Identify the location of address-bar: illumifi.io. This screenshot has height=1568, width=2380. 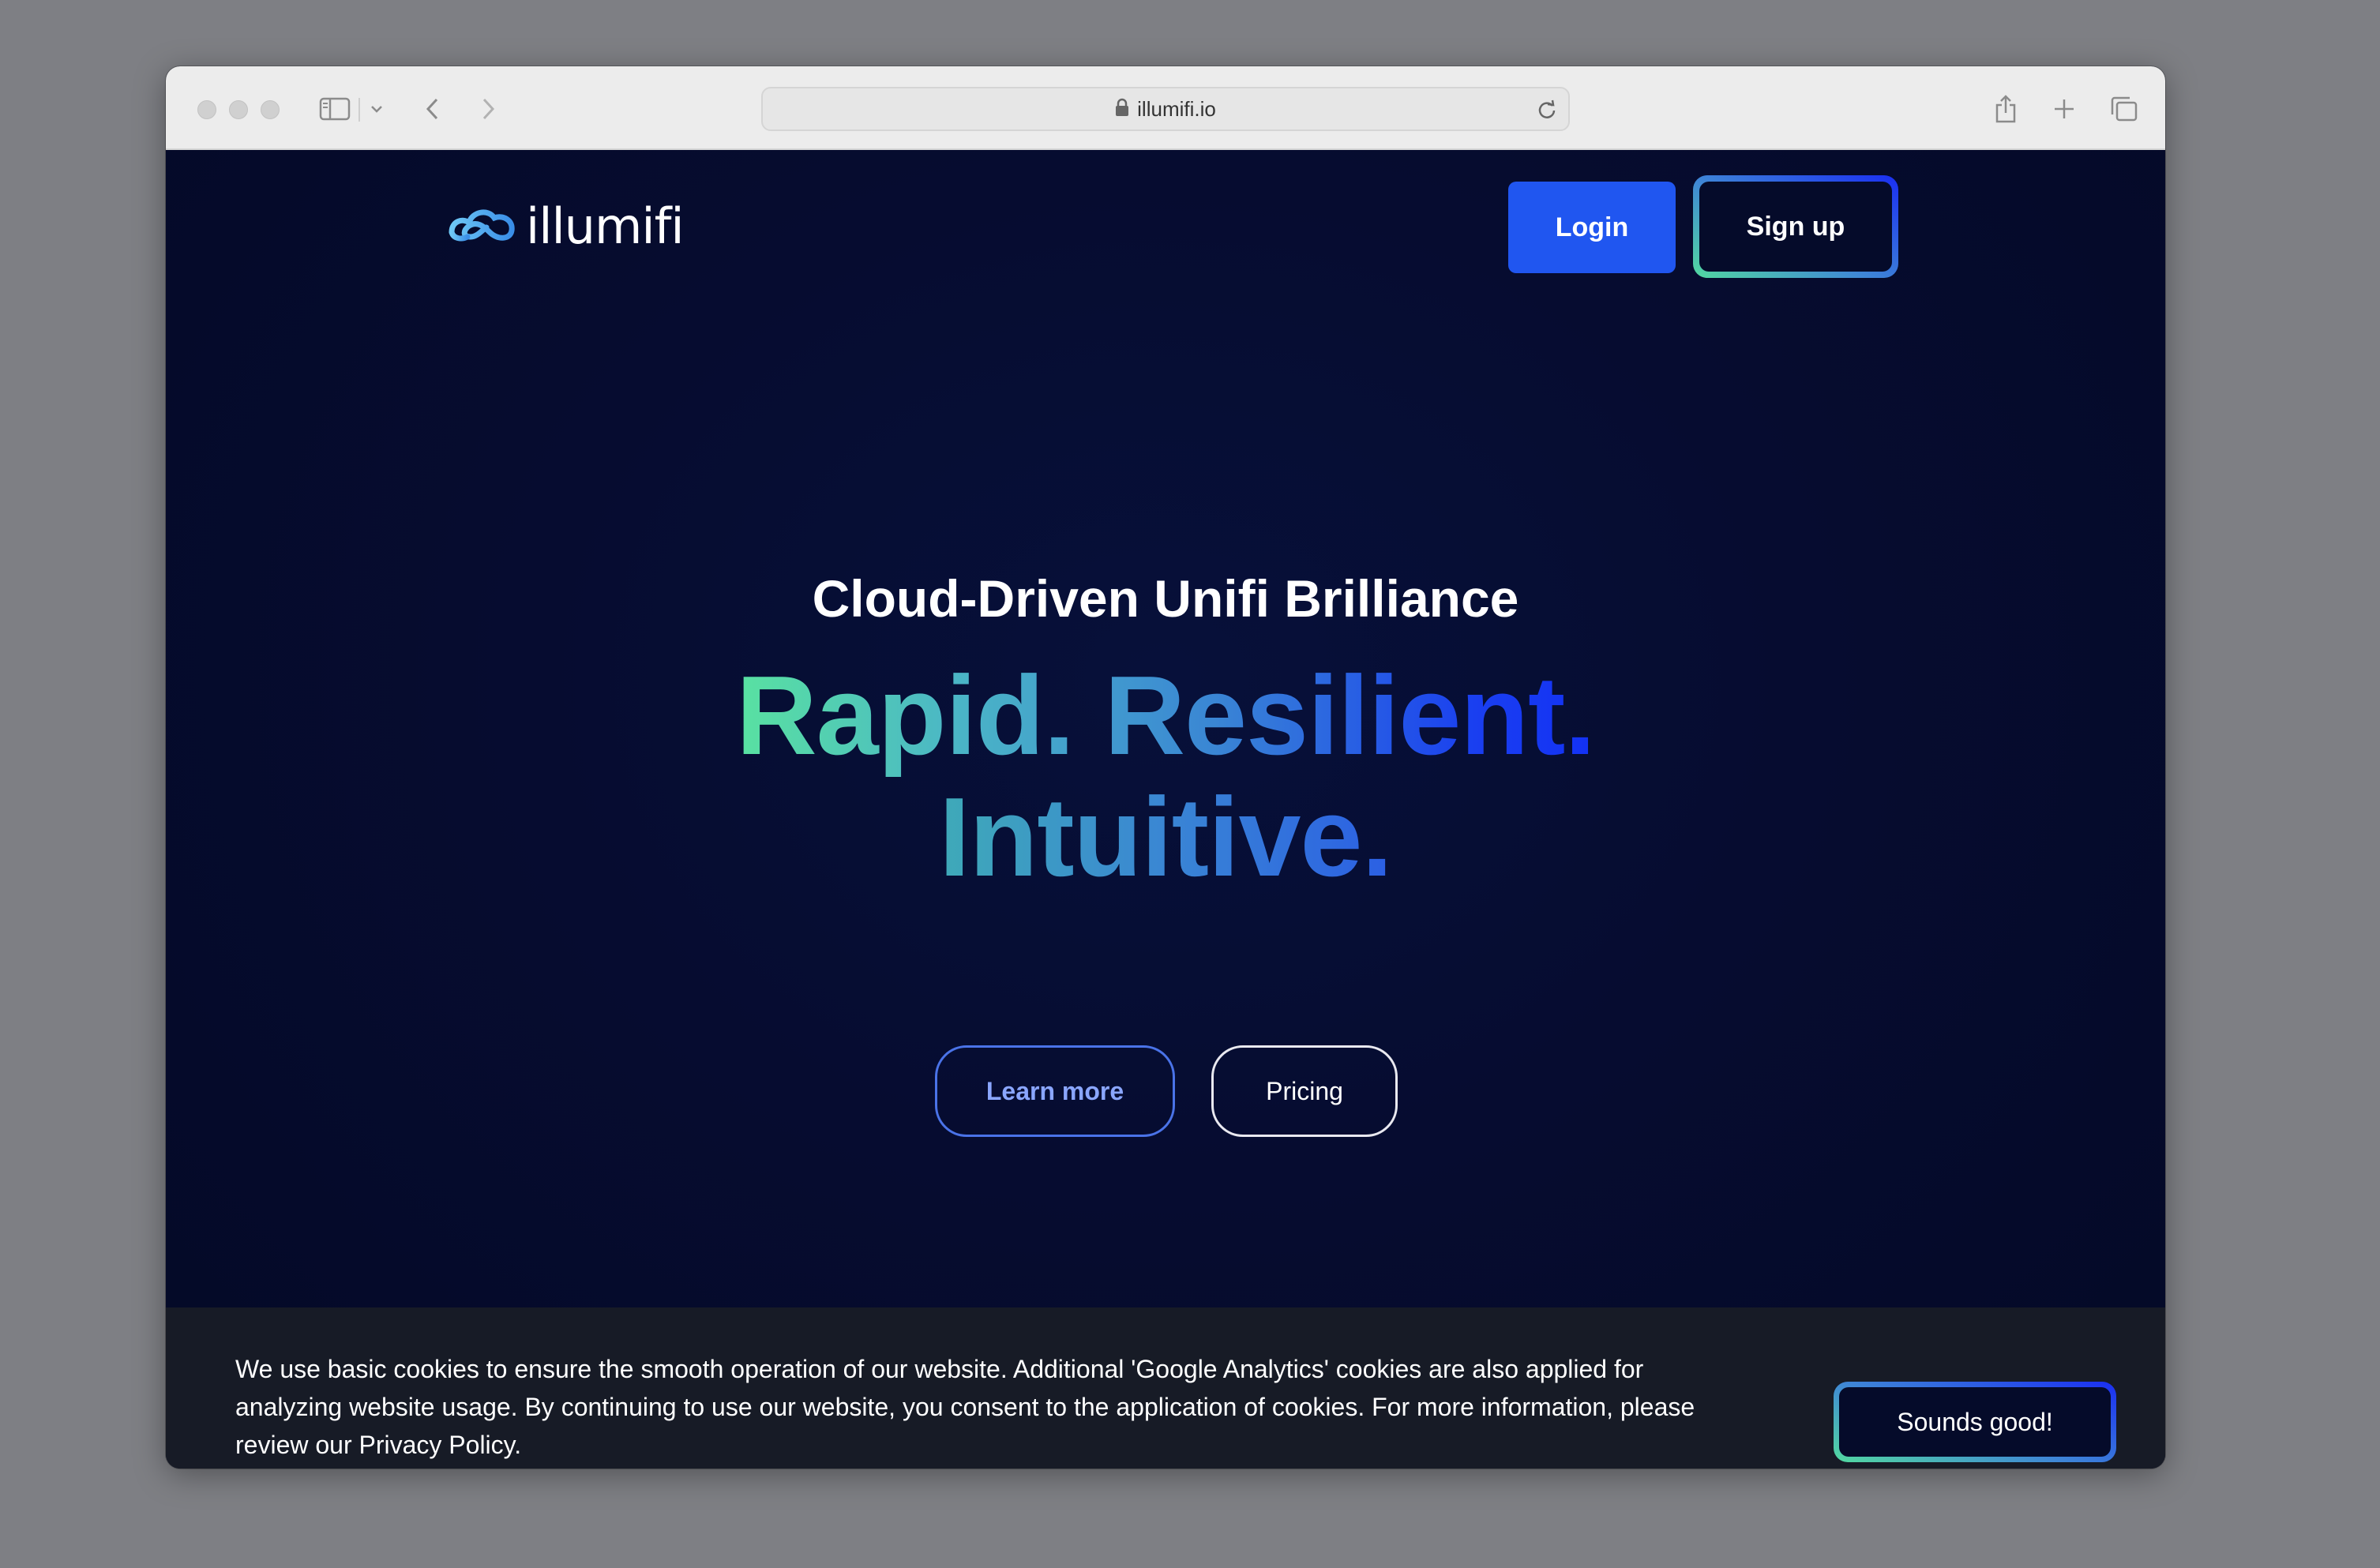
(1165, 109).